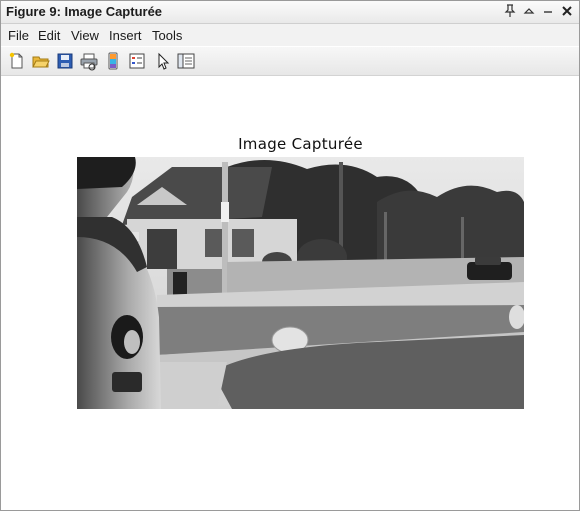 The height and width of the screenshot is (511, 580). What do you see at coordinates (290, 35) in the screenshot?
I see `menu-bar: File Edit View Insert Tools` at bounding box center [290, 35].